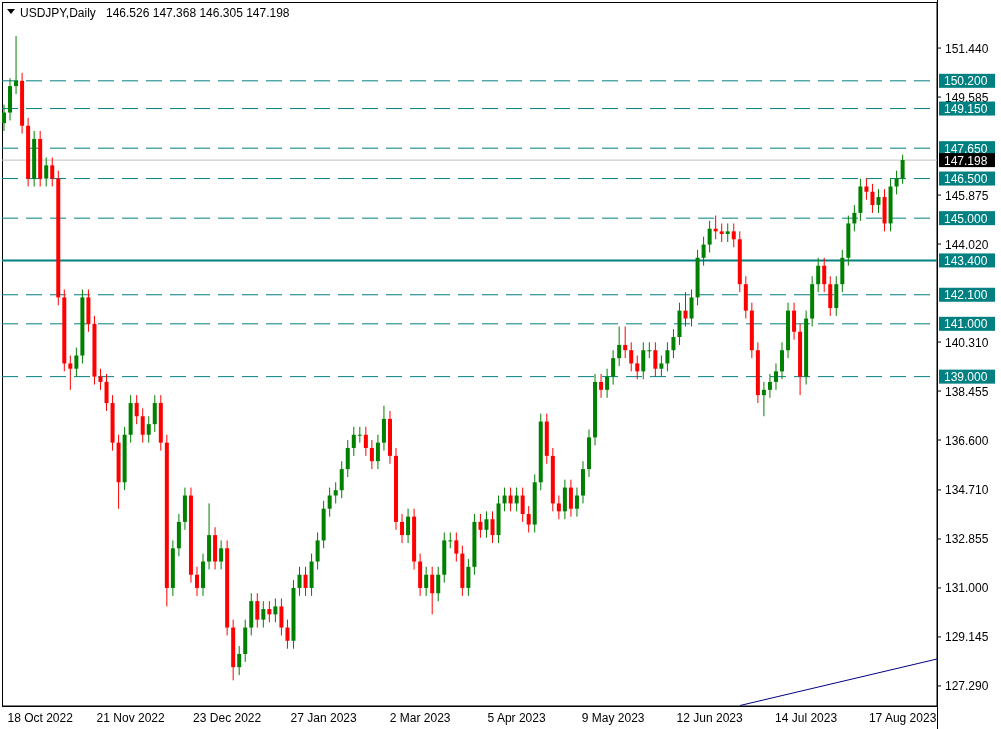 The width and height of the screenshot is (1001, 729). I want to click on ref-line-label: 141.000, so click(966, 324).